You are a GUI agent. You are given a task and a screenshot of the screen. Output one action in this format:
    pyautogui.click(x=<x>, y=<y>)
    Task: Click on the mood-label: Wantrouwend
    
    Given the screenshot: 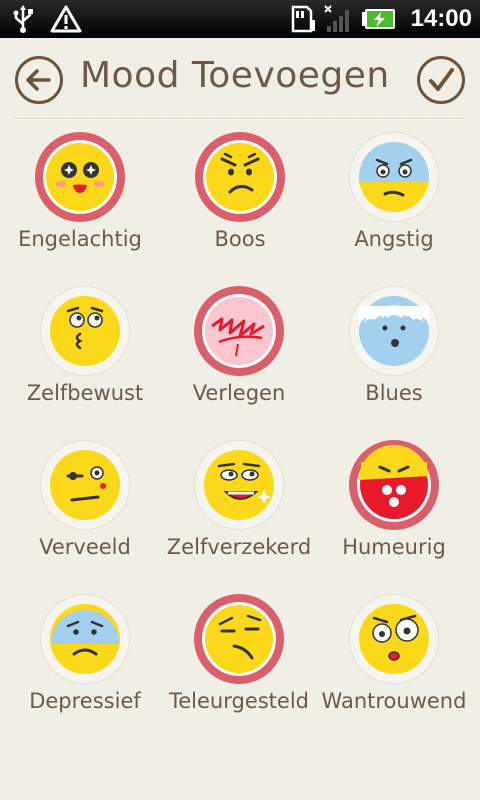 What is the action you would take?
    pyautogui.click(x=394, y=701)
    